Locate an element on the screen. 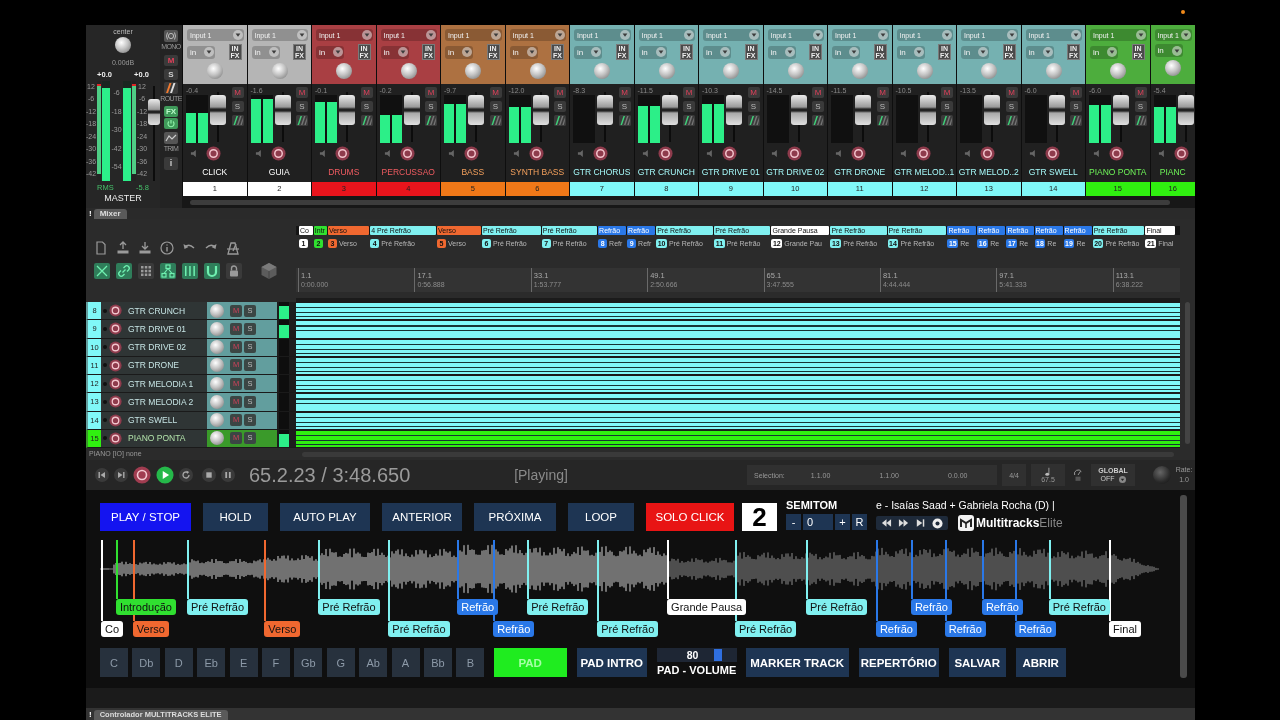 Image resolution: width=1280 pixels, height=720 pixels. key-button: A is located at coordinates (405, 662).